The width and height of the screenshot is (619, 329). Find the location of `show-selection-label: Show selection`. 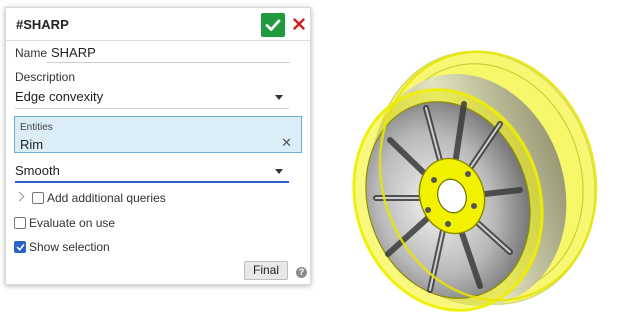

show-selection-label: Show selection is located at coordinates (69, 247).